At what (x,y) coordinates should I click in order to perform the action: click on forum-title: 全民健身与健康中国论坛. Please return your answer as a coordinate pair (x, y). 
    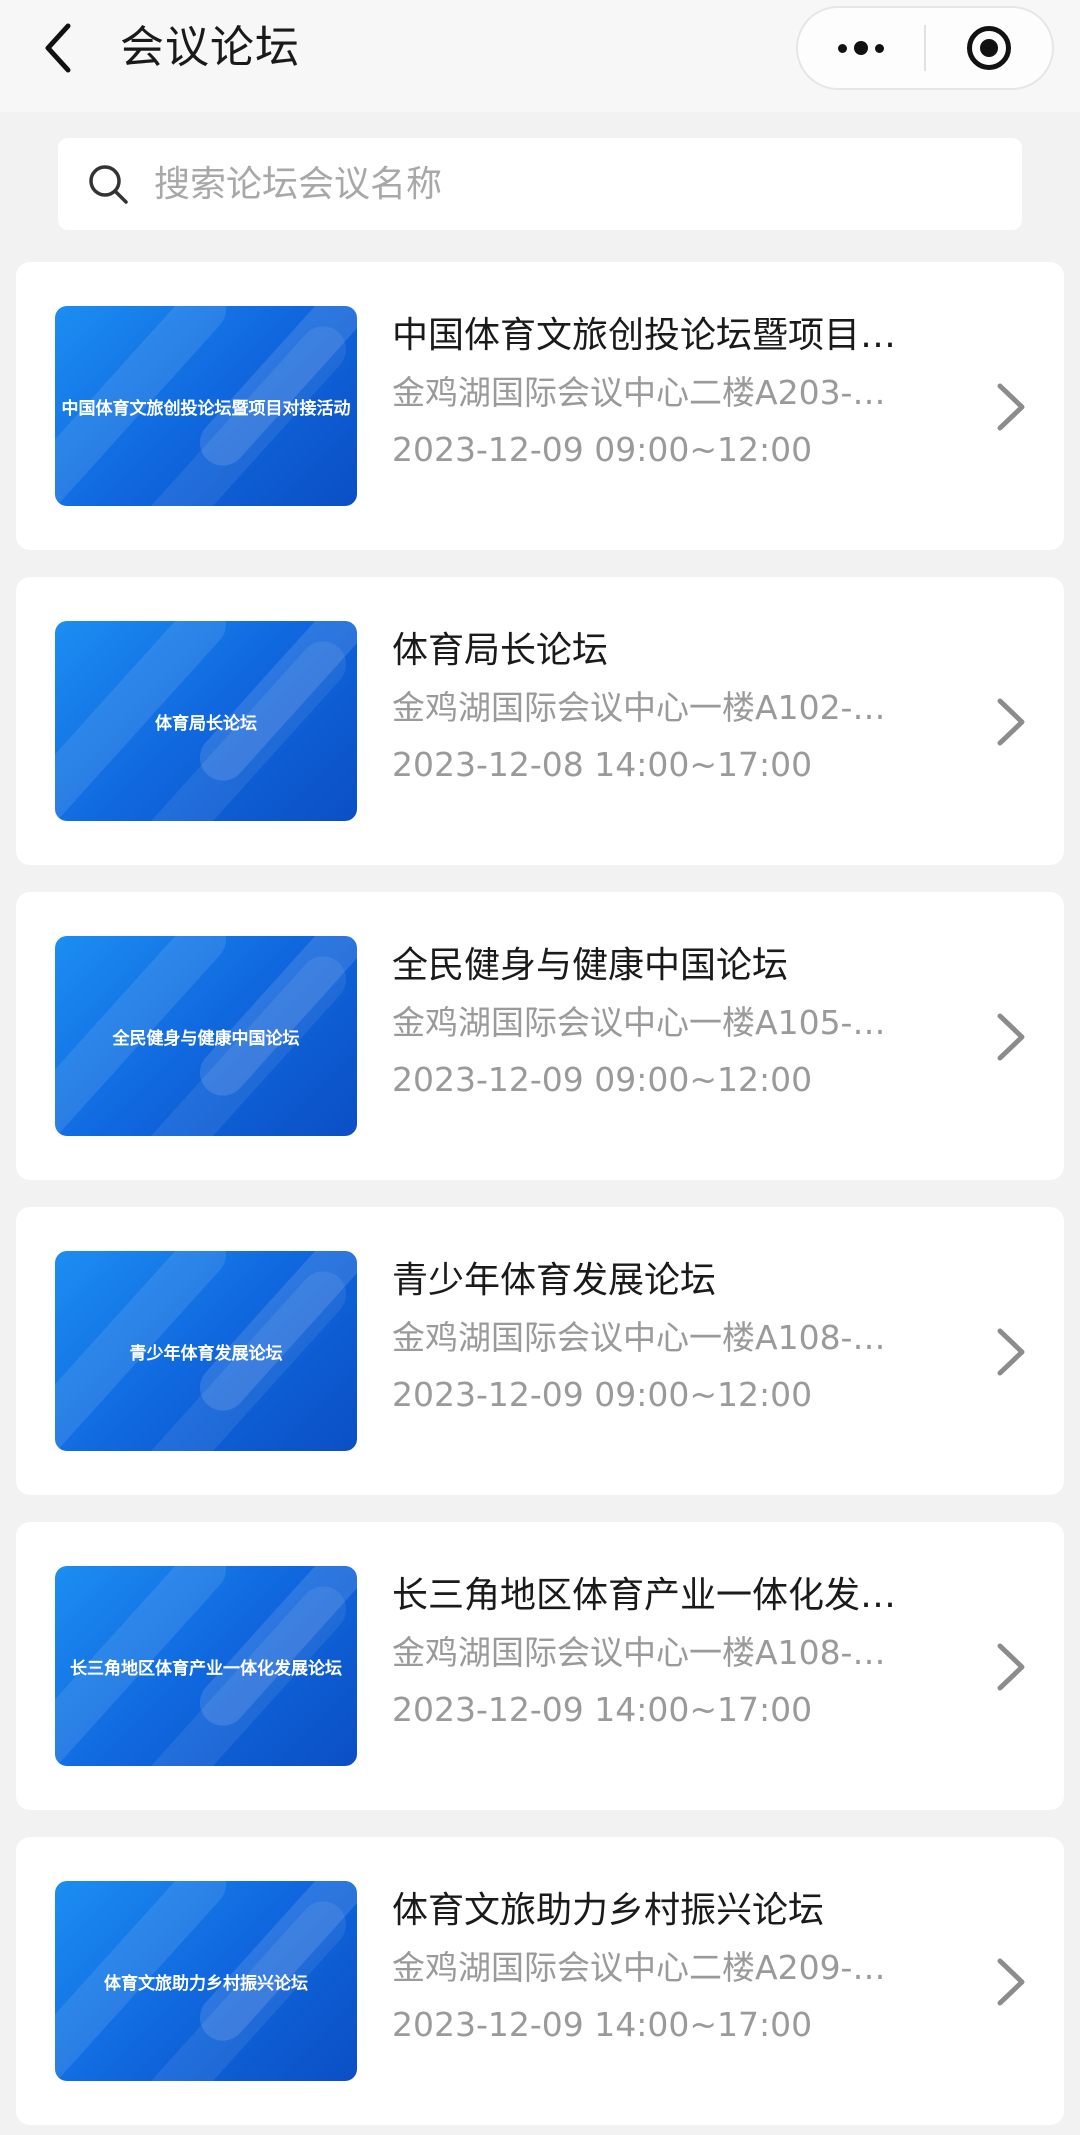
    Looking at the image, I should click on (590, 965).